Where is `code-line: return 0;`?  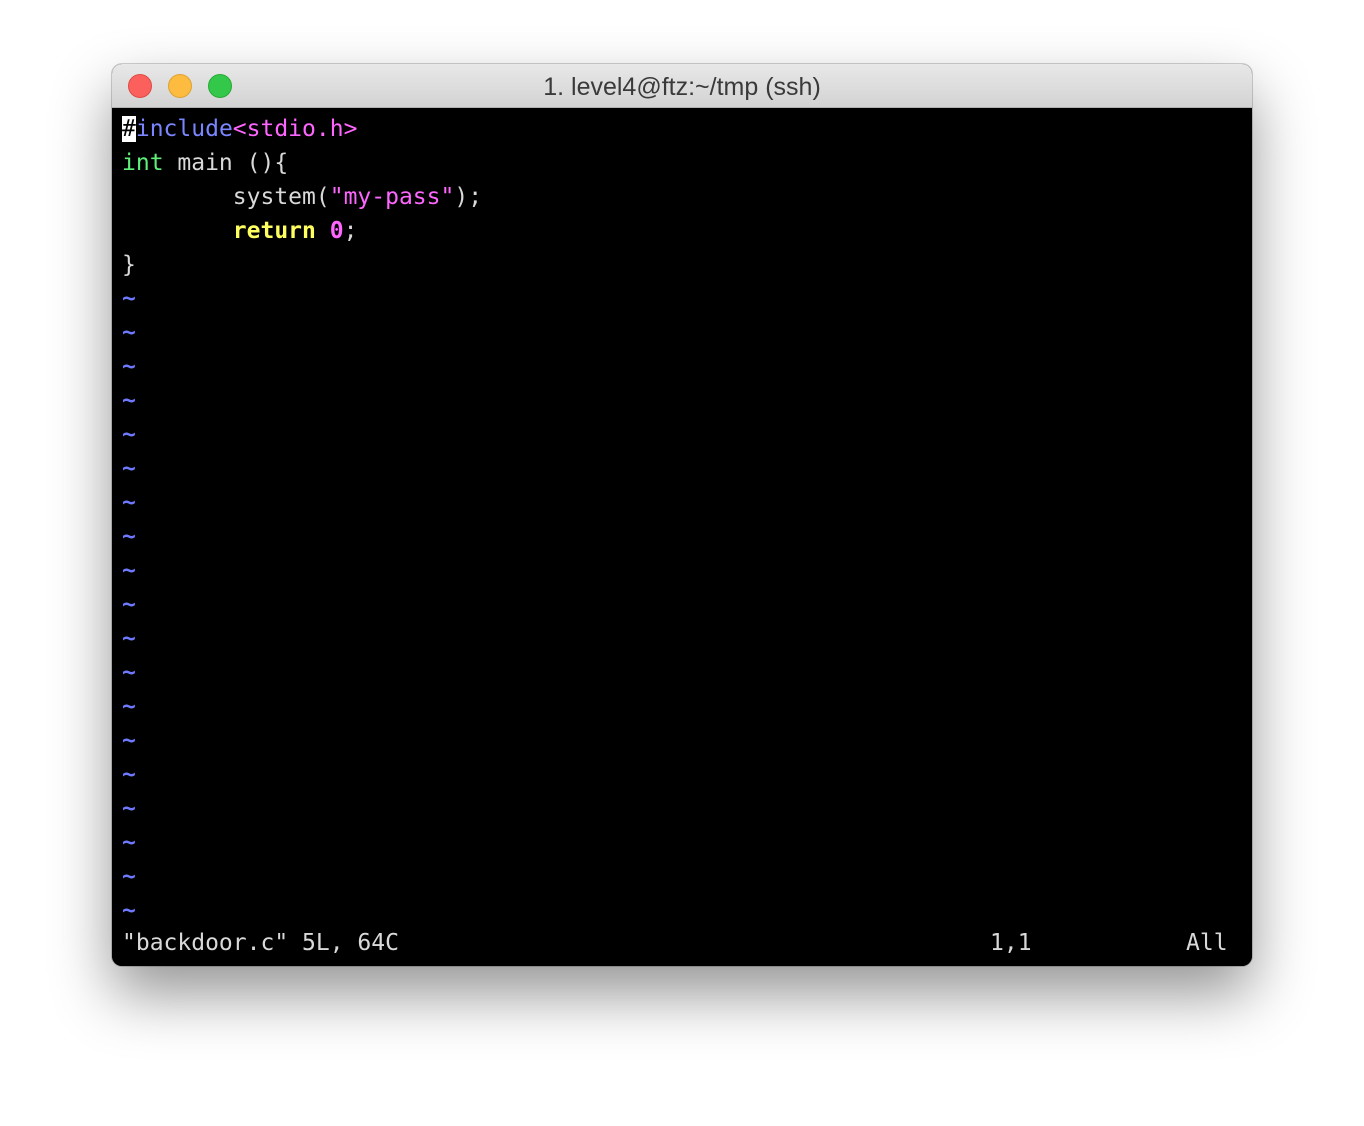
code-line: return 0; is located at coordinates (240, 231).